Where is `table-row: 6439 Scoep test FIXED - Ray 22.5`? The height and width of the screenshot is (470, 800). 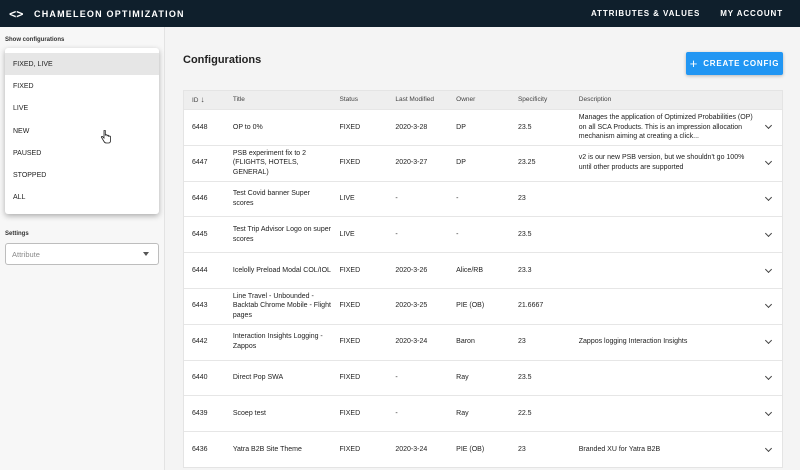 table-row: 6439 Scoep test FIXED - Ray 22.5 is located at coordinates (483, 413).